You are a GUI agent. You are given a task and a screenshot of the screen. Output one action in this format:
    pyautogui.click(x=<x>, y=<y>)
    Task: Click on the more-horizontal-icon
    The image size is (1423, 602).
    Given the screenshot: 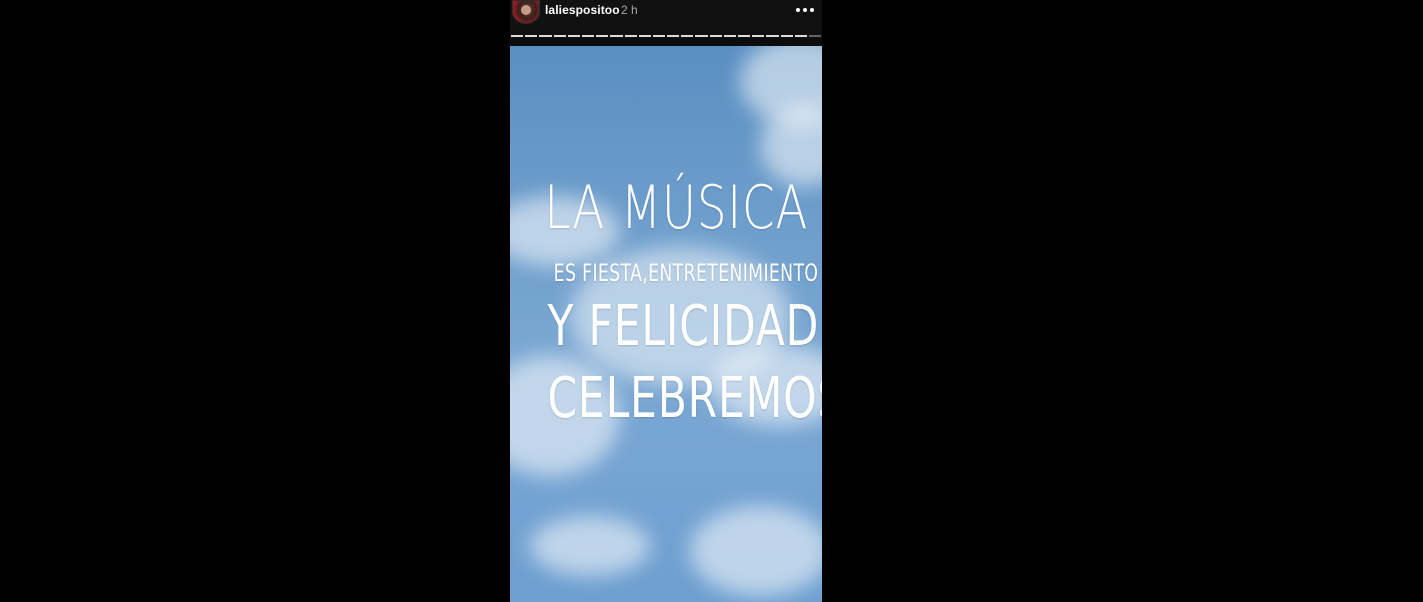 What is the action you would take?
    pyautogui.click(x=805, y=10)
    